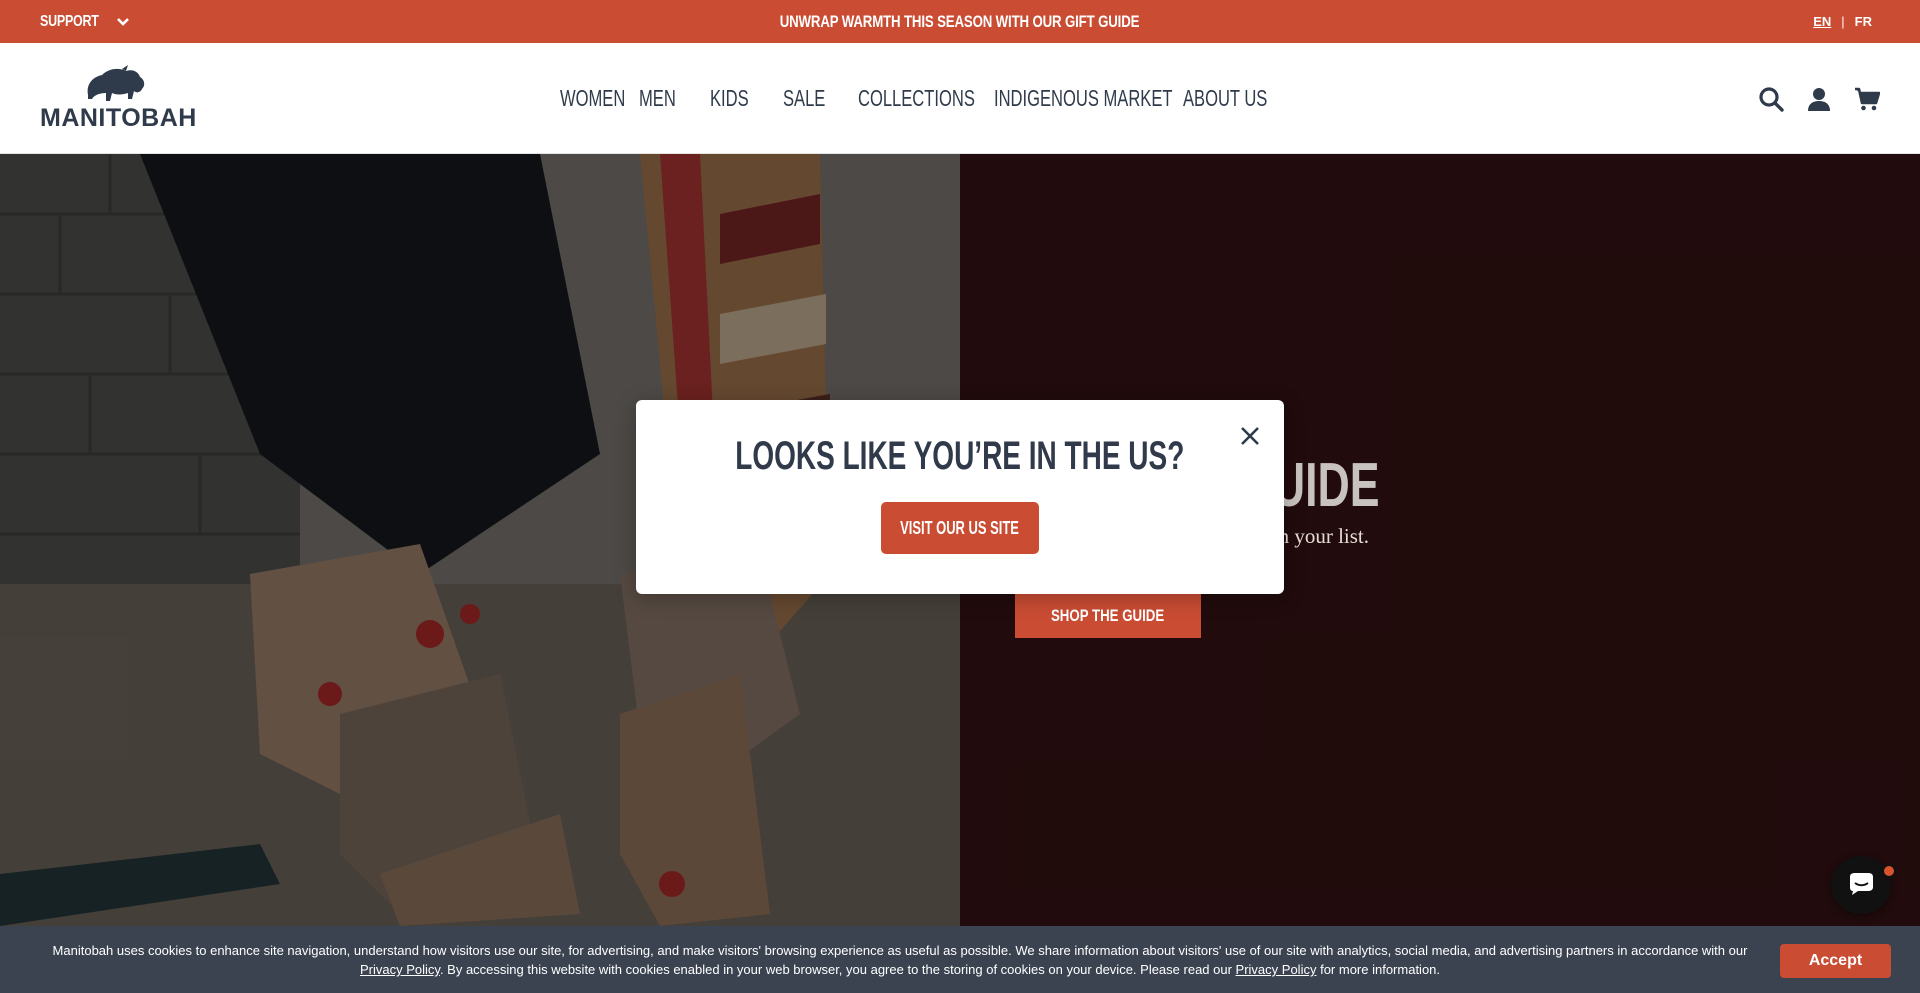 This screenshot has width=1920, height=993. What do you see at coordinates (729, 98) in the screenshot?
I see `nav-label: KIDS` at bounding box center [729, 98].